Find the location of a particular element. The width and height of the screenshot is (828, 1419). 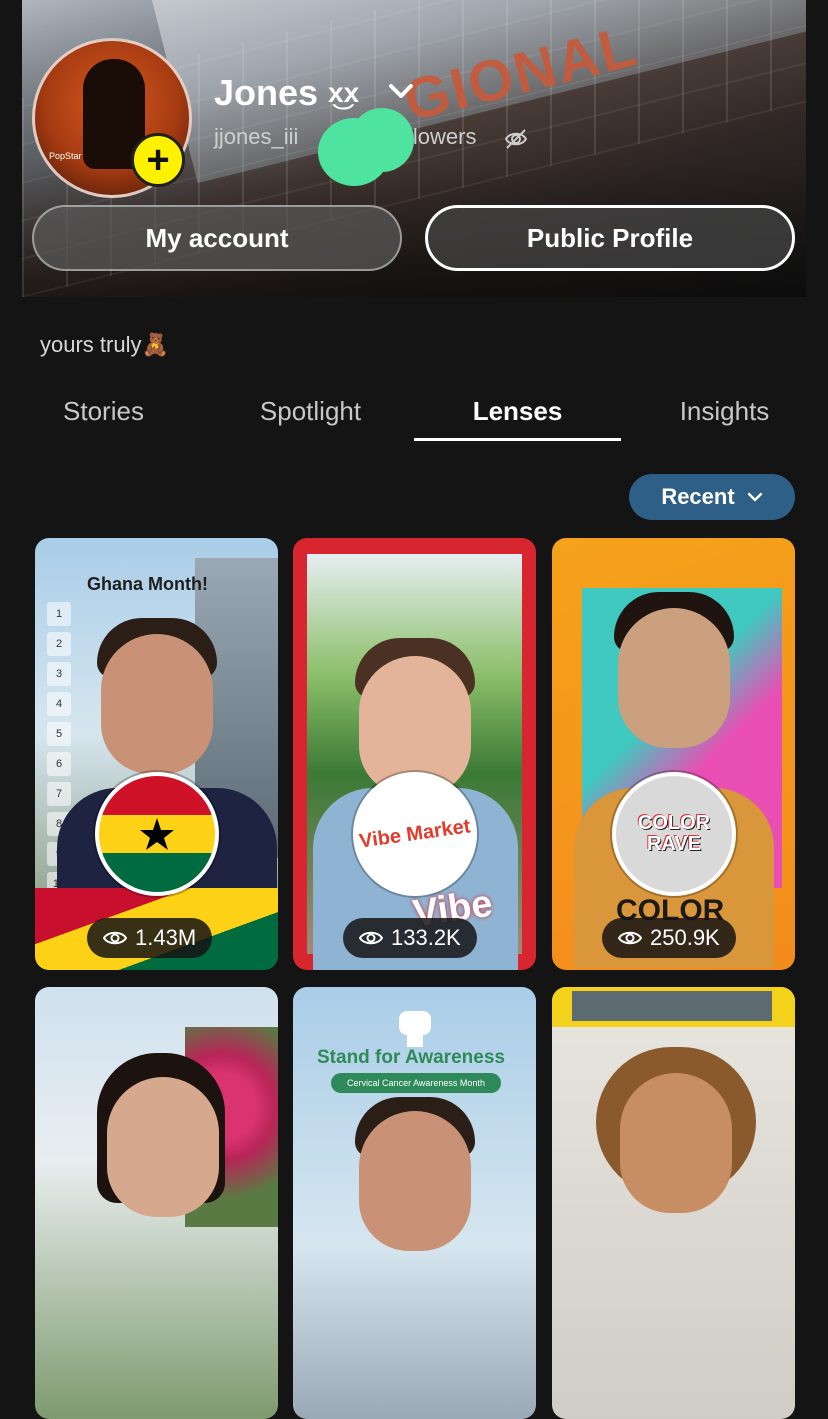

username: jjones_iii is located at coordinates (256, 136).